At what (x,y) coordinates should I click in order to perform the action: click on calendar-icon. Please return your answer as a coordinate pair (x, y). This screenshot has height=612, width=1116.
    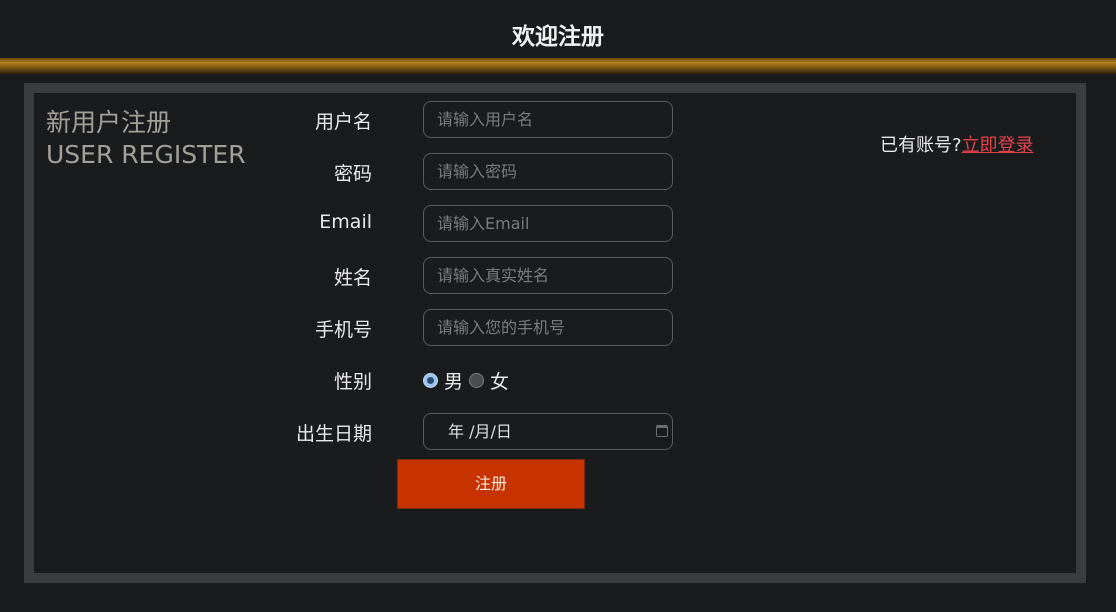
    Looking at the image, I should click on (662, 431).